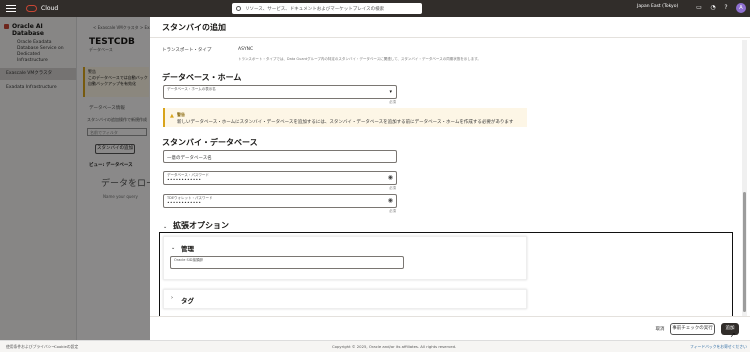  I want to click on chevron-right-icon: ›, so click(172, 298).